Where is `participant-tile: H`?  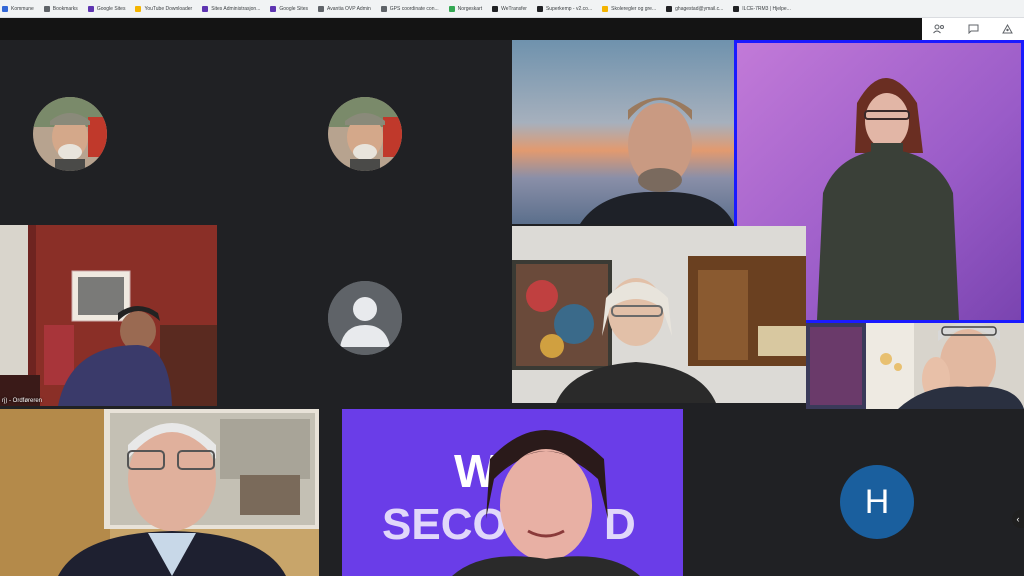 participant-tile: H is located at coordinates (854, 492).